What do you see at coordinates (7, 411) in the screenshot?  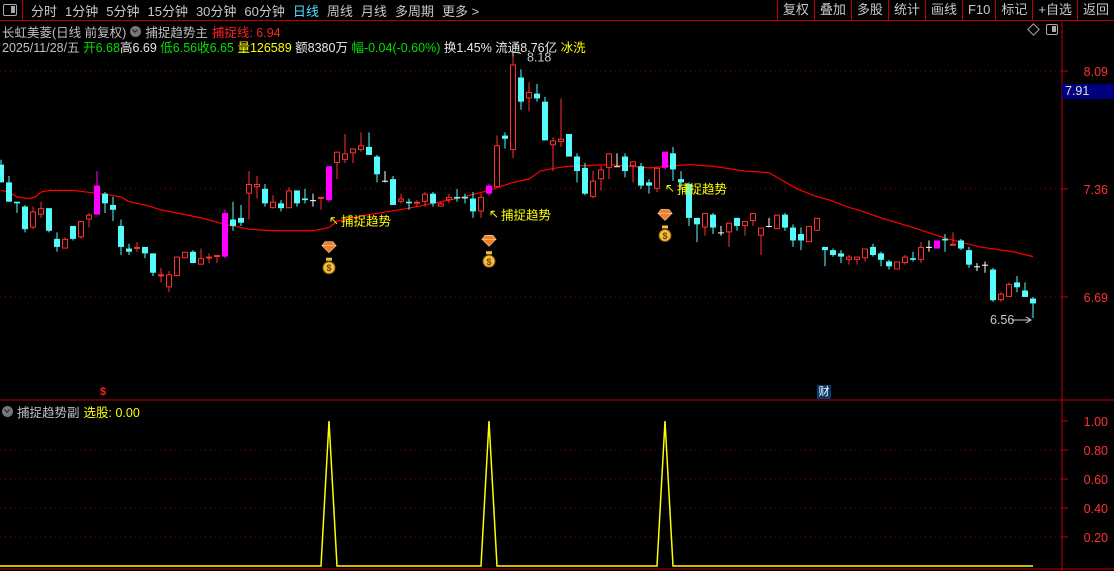 I see `chevron-down-icon` at bounding box center [7, 411].